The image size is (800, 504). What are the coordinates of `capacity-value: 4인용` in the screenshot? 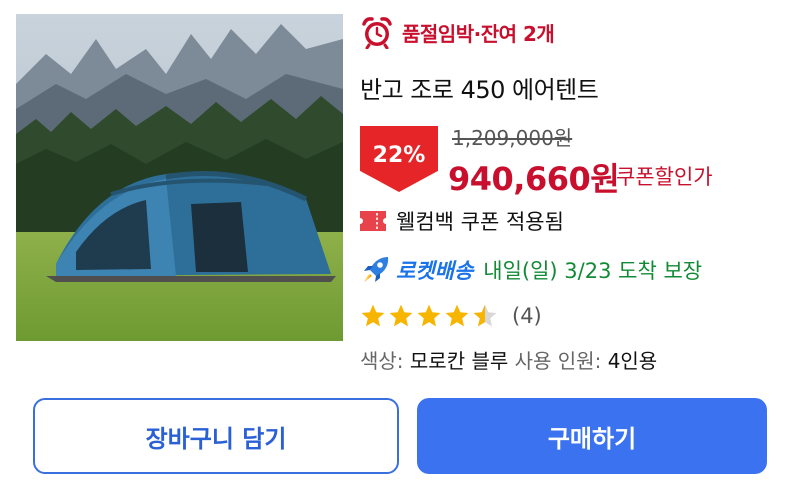 It's located at (632, 361).